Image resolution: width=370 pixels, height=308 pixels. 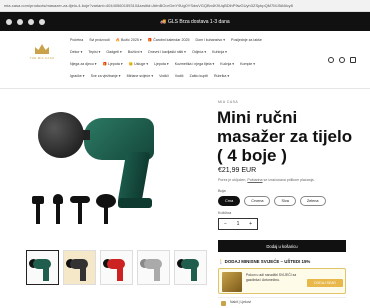 I want to click on nav-item: Dekor ▾, so click(x=76, y=52).